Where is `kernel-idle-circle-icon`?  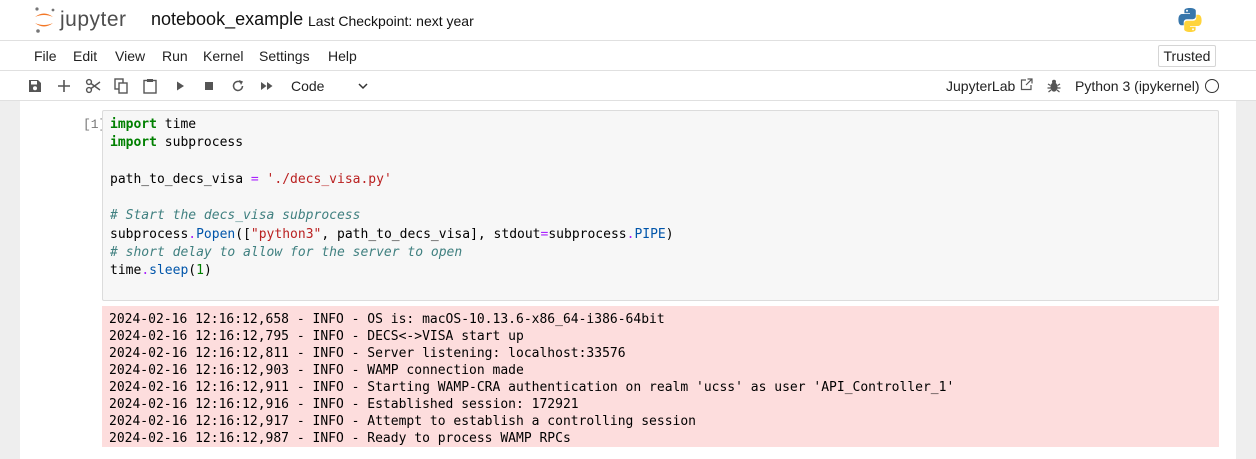
kernel-idle-circle-icon is located at coordinates (1212, 86).